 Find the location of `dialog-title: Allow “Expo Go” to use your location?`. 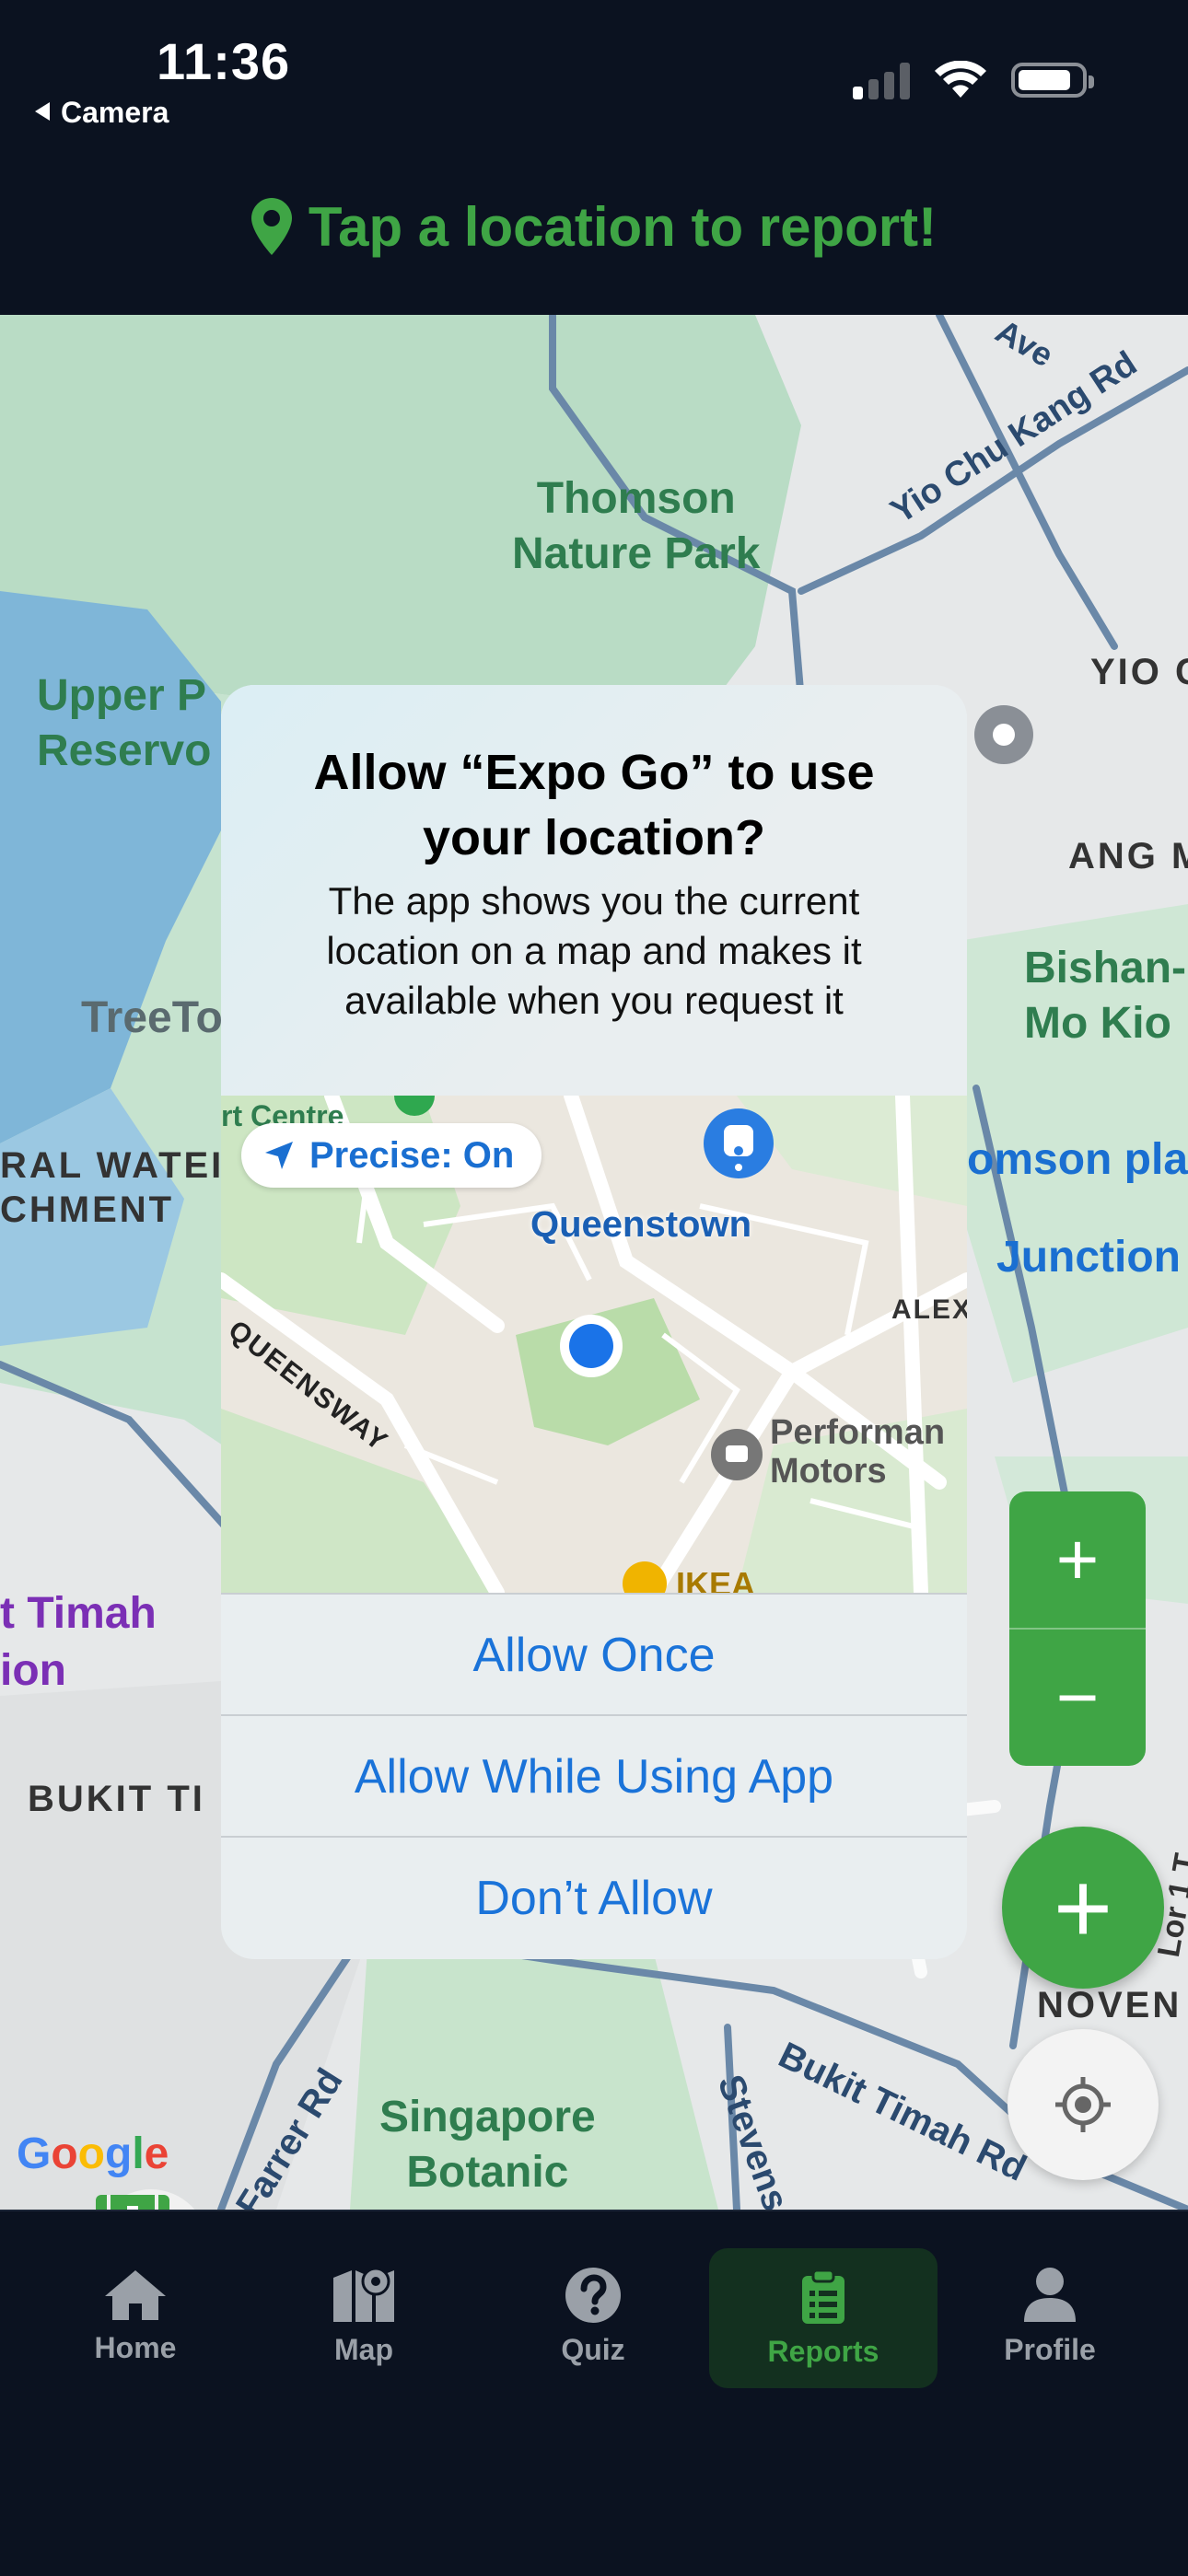

dialog-title: Allow “Expo Go” to use your location? is located at coordinates (594, 805).